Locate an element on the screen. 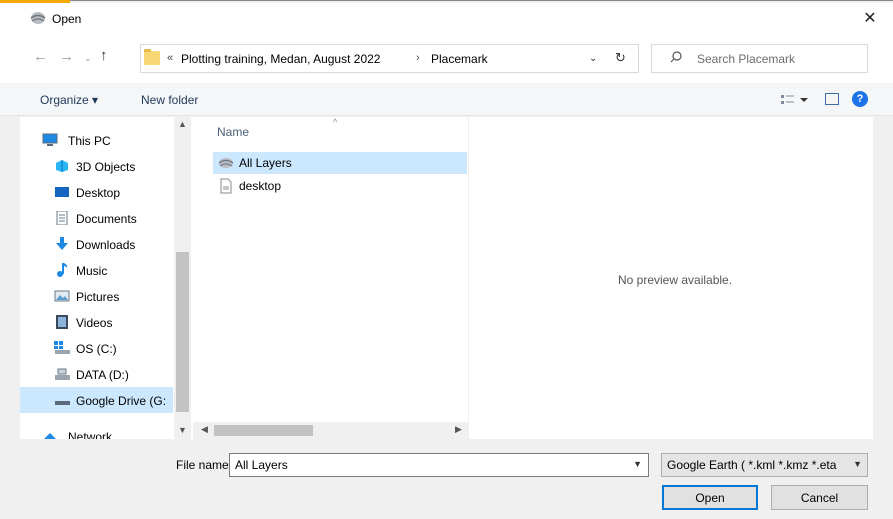 The width and height of the screenshot is (893, 519). pictures-icon is located at coordinates (62, 296).